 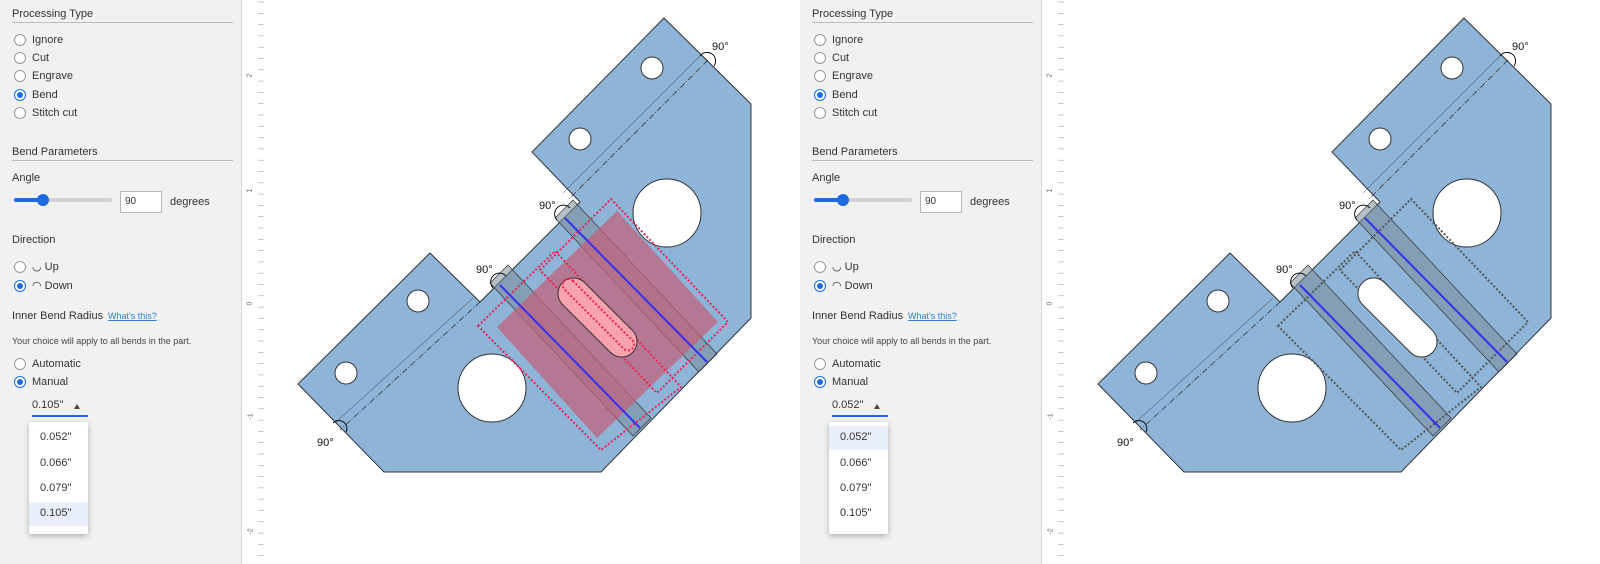 What do you see at coordinates (1050, 75) in the screenshot?
I see `ruler-label: 2` at bounding box center [1050, 75].